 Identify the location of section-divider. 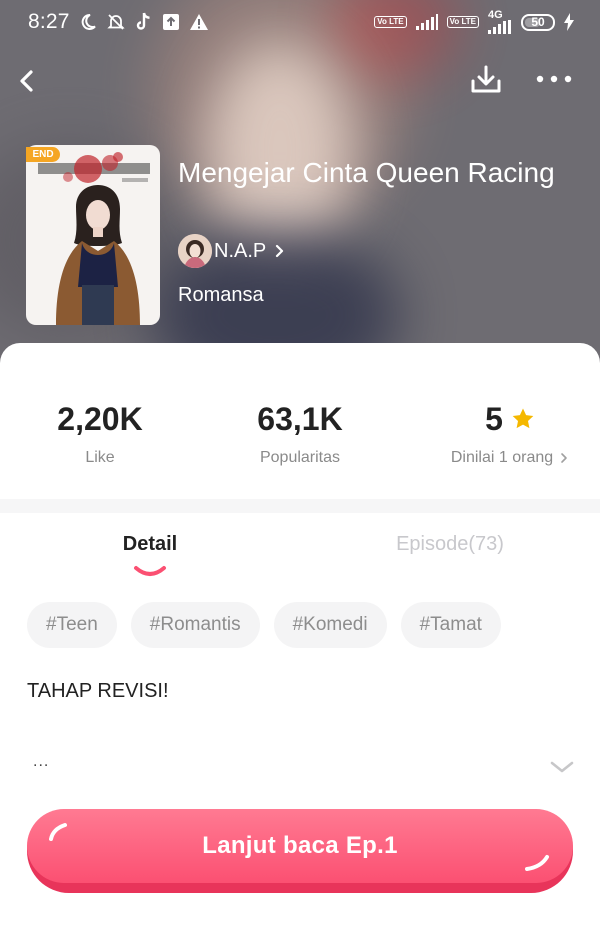
(300, 506).